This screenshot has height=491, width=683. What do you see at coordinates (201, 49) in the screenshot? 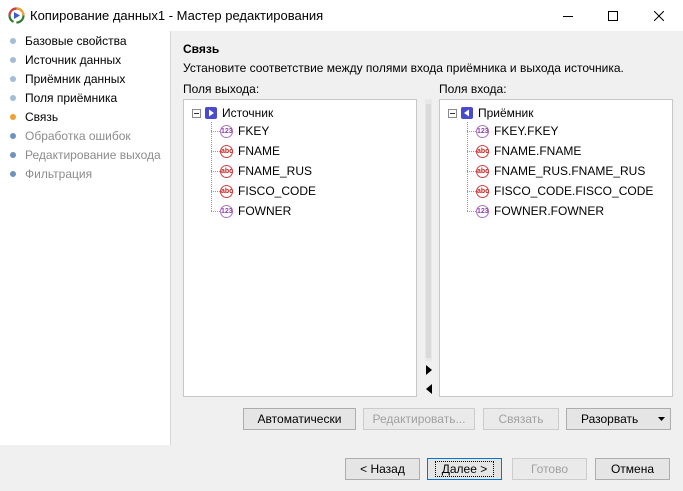
I see `page-title: Связь` at bounding box center [201, 49].